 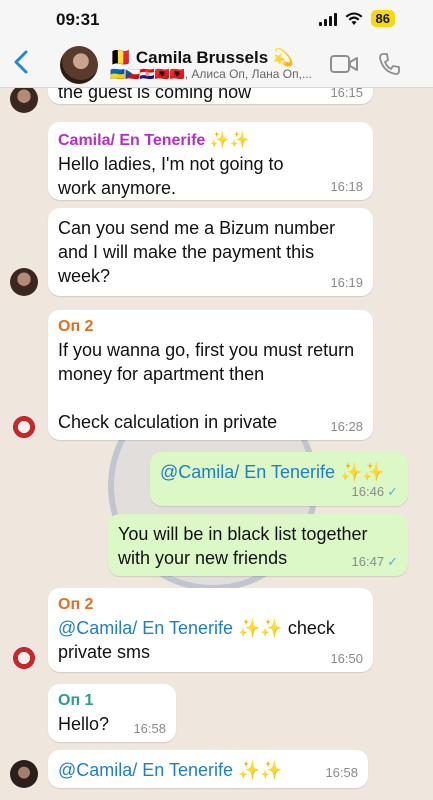 What do you see at coordinates (346, 658) in the screenshot?
I see `message-time: 16:50` at bounding box center [346, 658].